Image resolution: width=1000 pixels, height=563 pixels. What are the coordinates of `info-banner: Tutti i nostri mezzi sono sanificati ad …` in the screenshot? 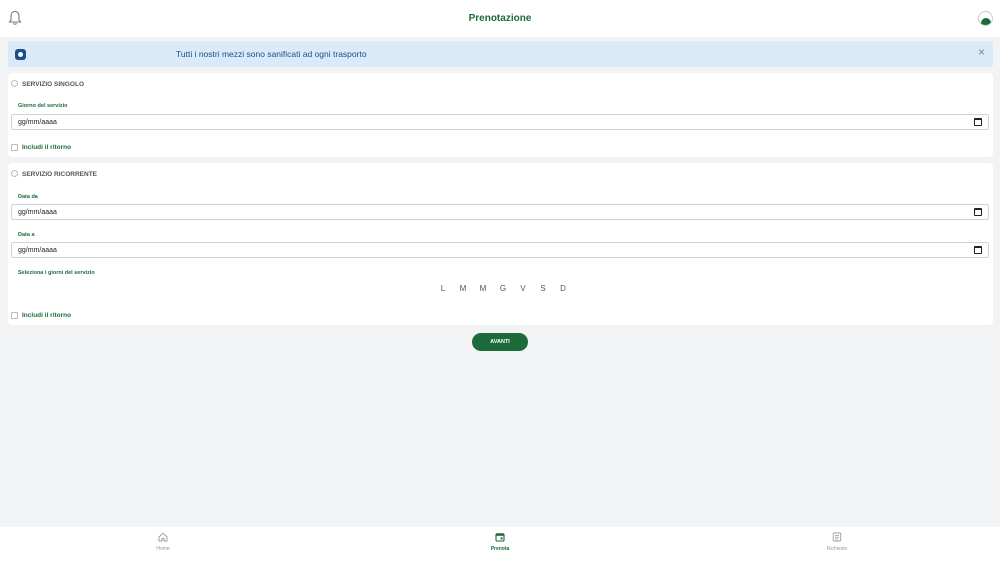 It's located at (500, 54).